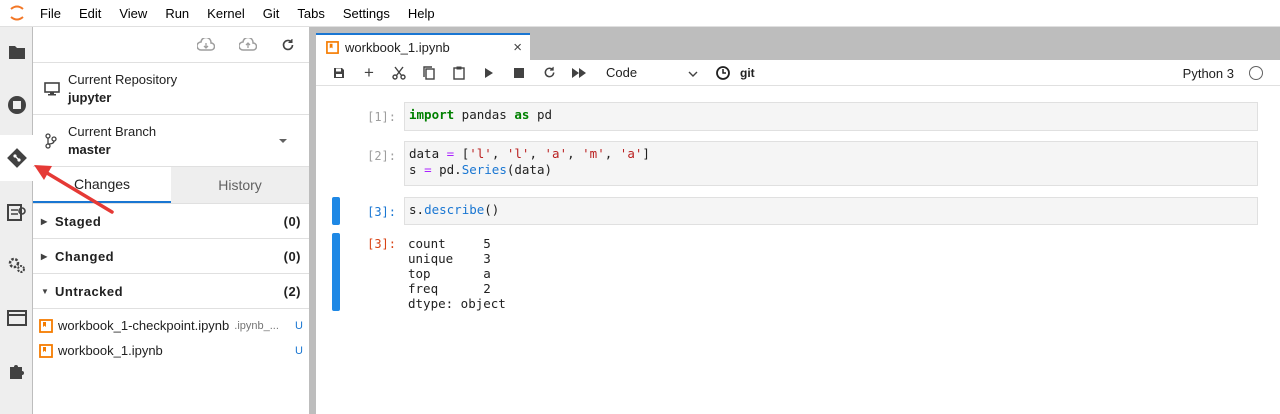  What do you see at coordinates (90, 97) in the screenshot?
I see `repository-value: jupyter` at bounding box center [90, 97].